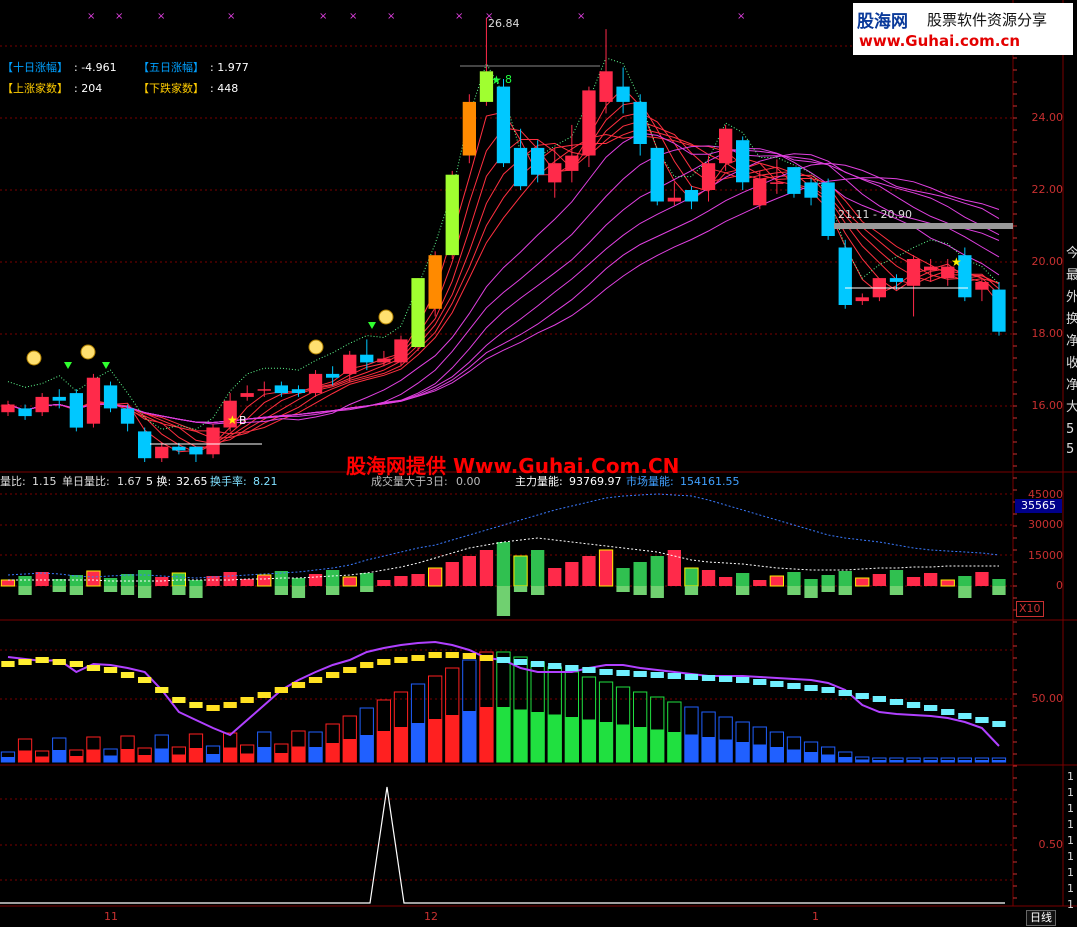 This screenshot has height=927, width=1077. Describe the element at coordinates (595, 481) in the screenshot. I see `main-energy-value: 93769.97` at that location.